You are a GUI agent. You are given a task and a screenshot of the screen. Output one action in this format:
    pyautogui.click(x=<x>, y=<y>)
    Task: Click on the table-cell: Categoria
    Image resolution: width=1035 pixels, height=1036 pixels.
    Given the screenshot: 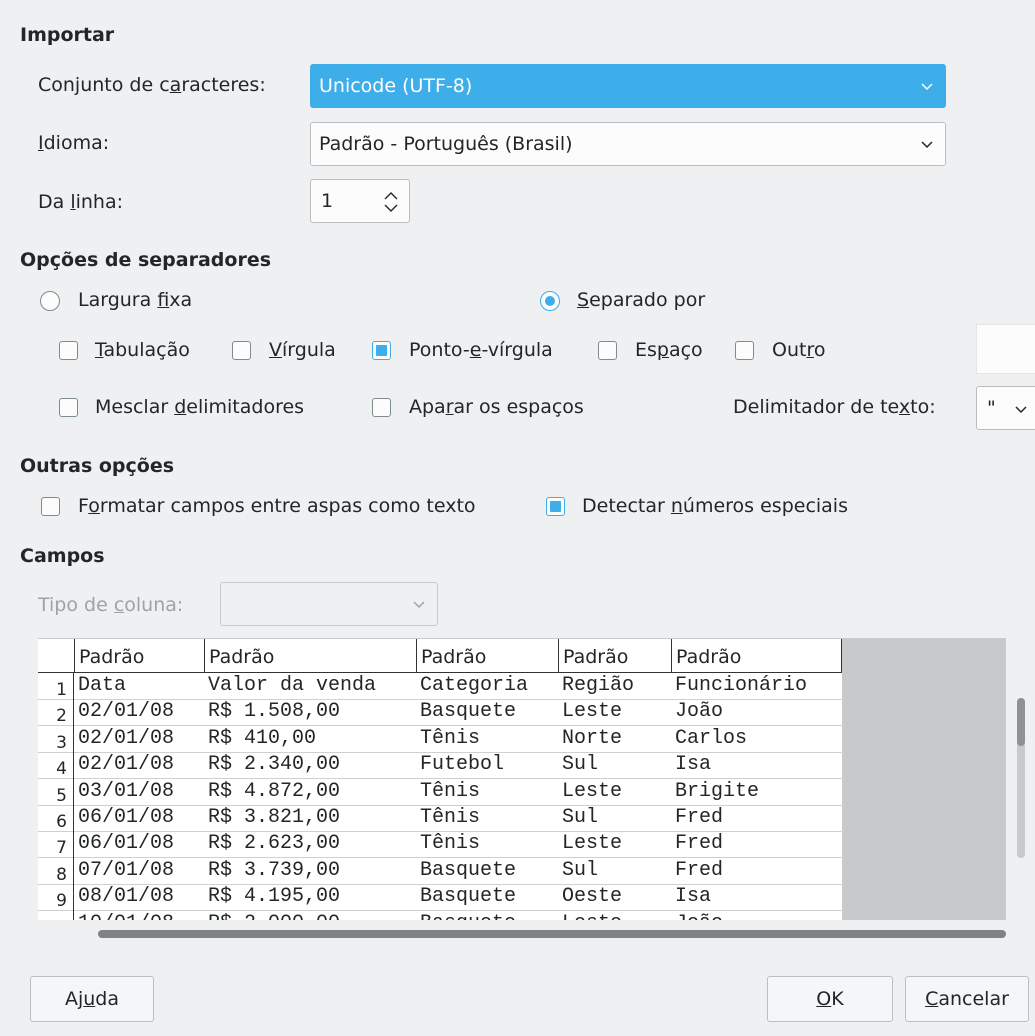 What is the action you would take?
    pyautogui.click(x=474, y=685)
    